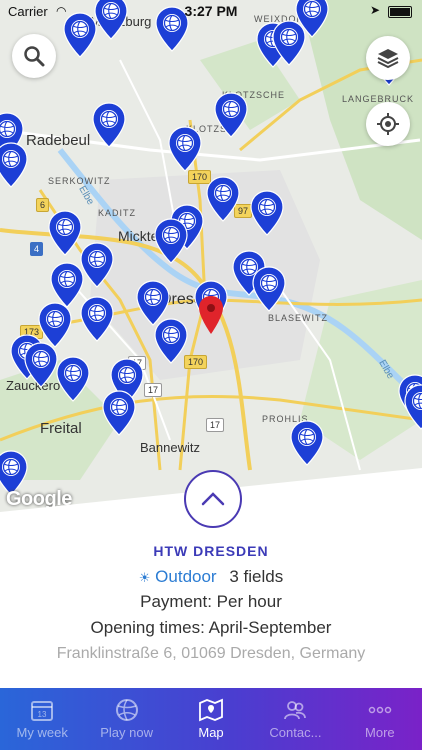 The width and height of the screenshot is (422, 750). What do you see at coordinates (298, 318) in the screenshot?
I see `map-place-label: BLASEWITZ` at bounding box center [298, 318].